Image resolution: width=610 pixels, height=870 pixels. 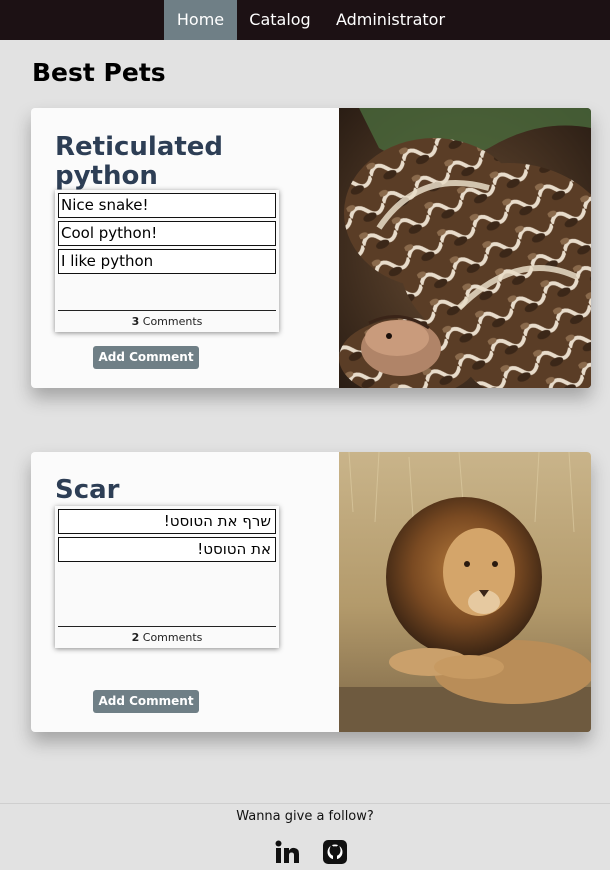 What do you see at coordinates (99, 72) in the screenshot?
I see `page-title: Best Pets` at bounding box center [99, 72].